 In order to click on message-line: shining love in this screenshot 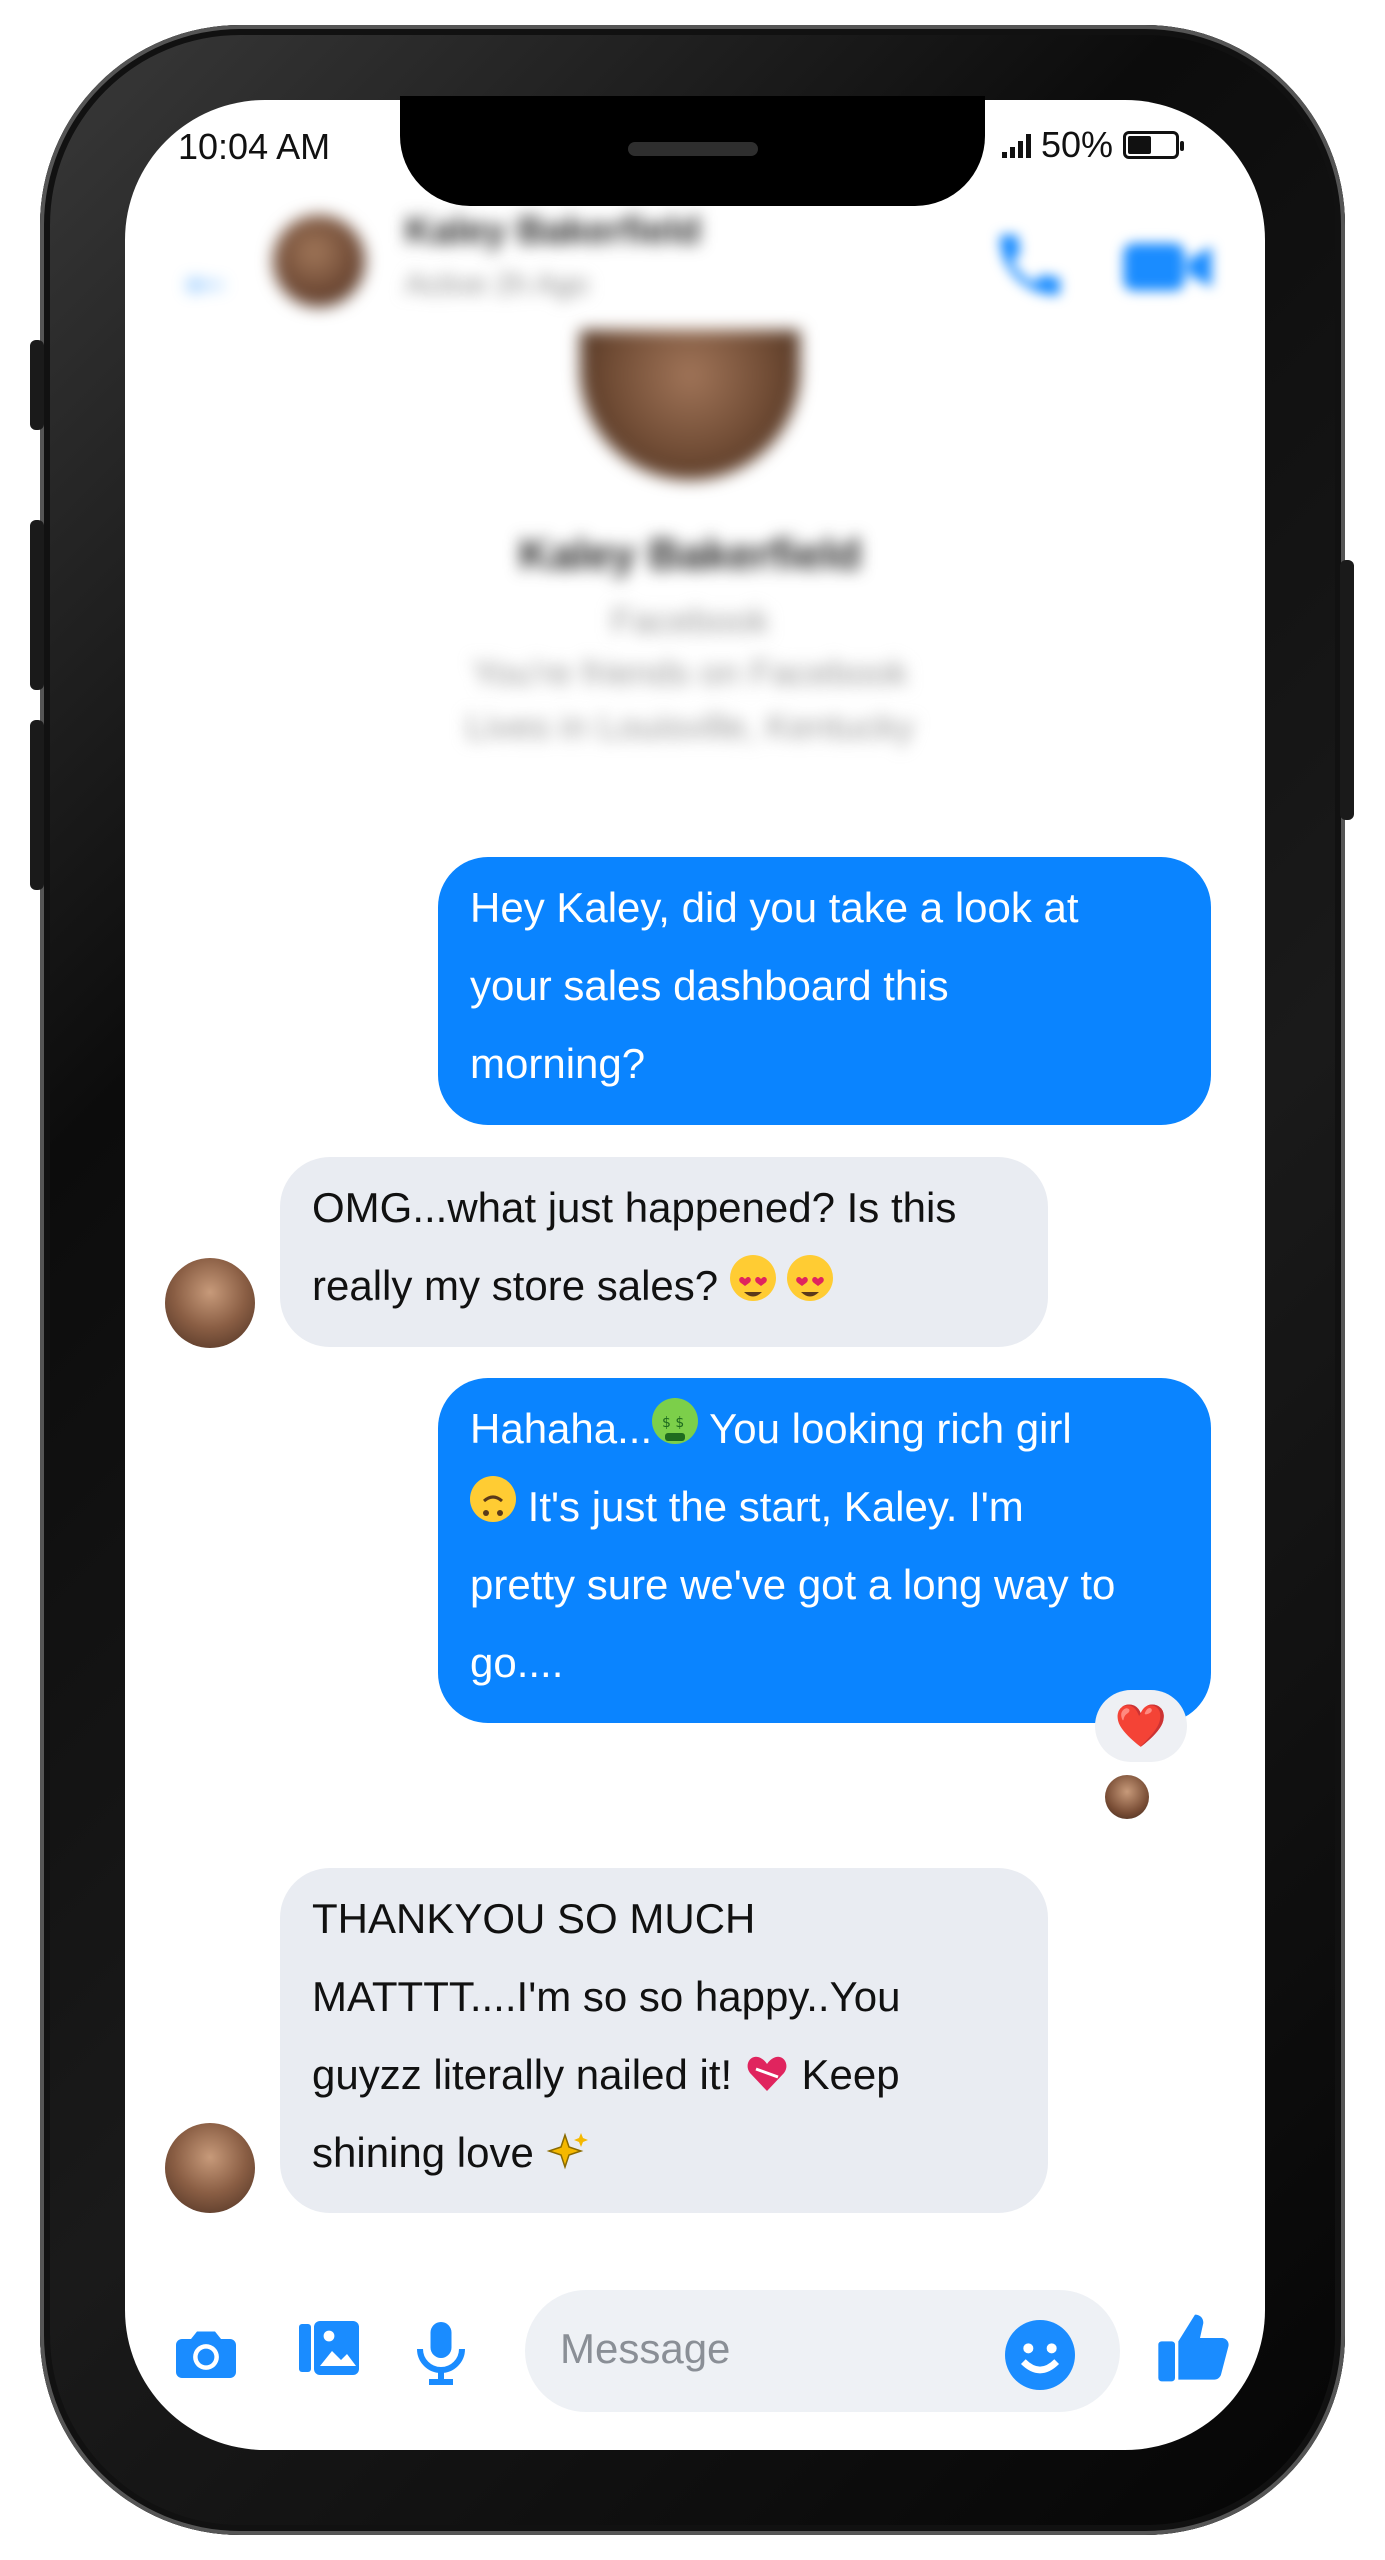, I will do `click(423, 2152)`.